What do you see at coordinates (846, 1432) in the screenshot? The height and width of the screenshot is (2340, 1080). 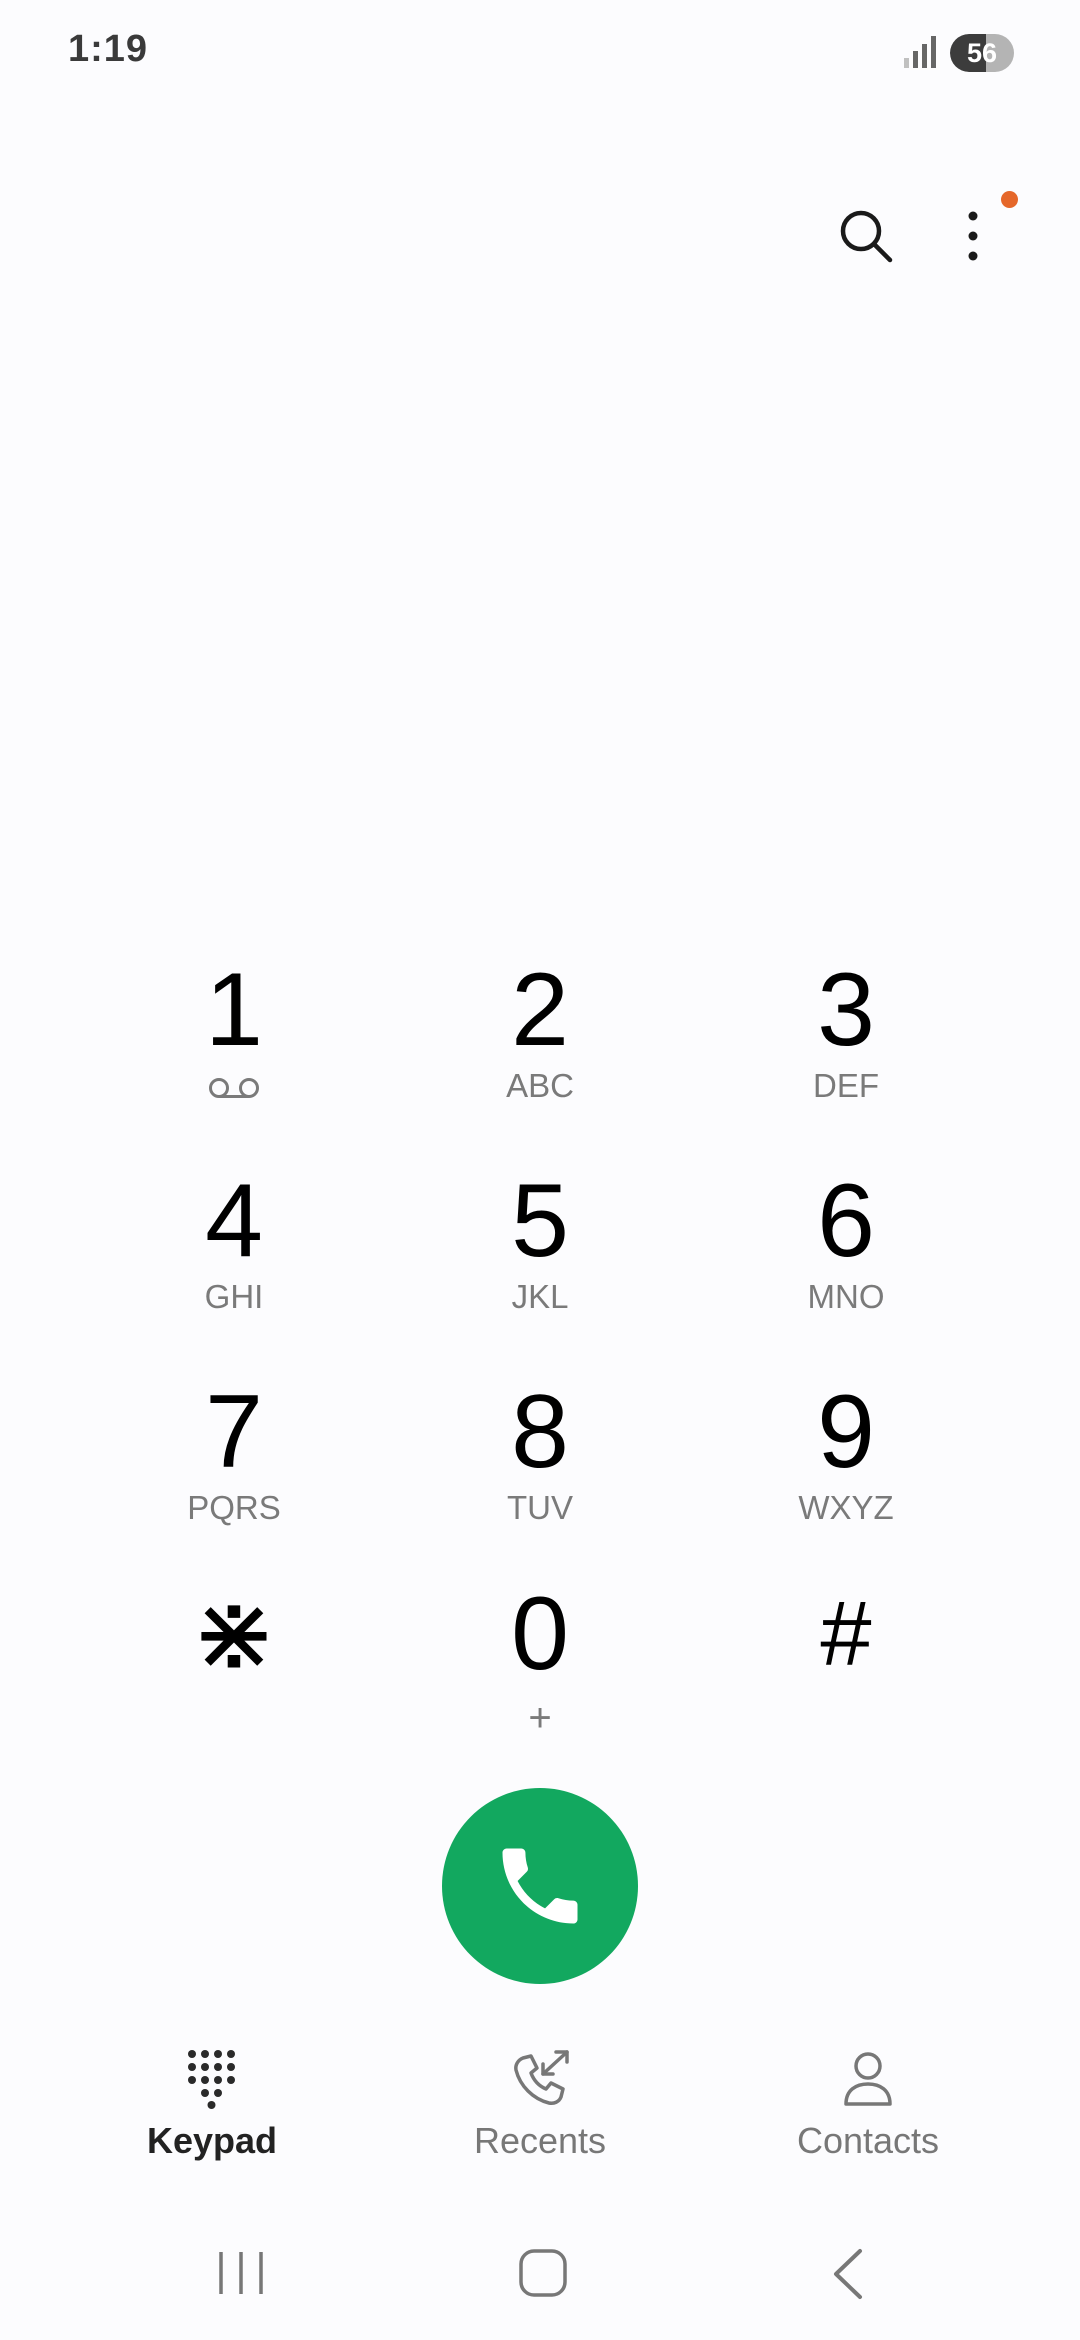 I see `key-digit: 9` at bounding box center [846, 1432].